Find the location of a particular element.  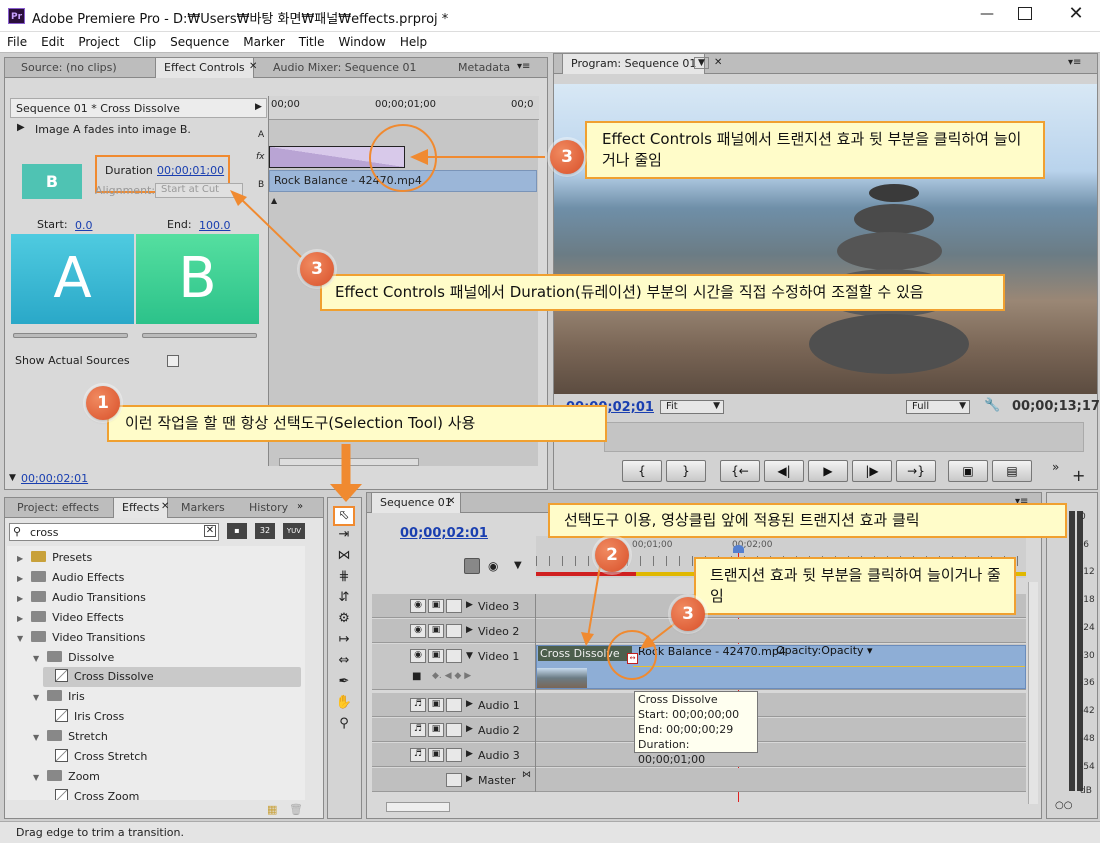

opacity-dropdown: Opacity:Opacity ▾ is located at coordinates (824, 650).